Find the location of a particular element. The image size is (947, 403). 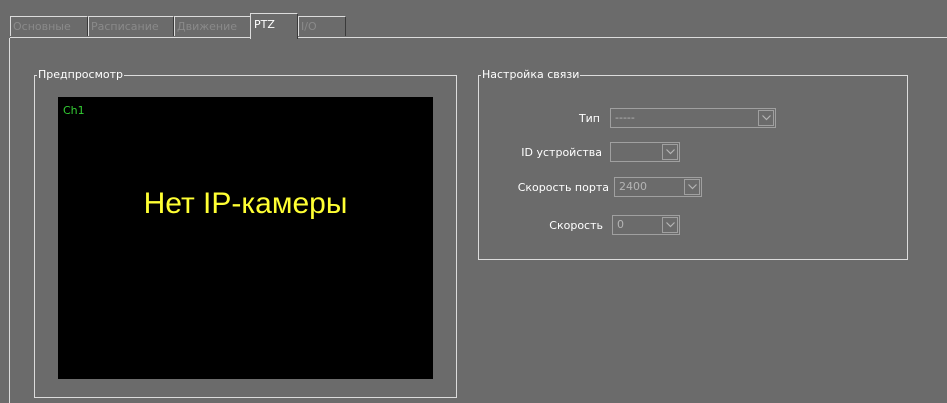

port-speed-dropdown-button is located at coordinates (692, 187).